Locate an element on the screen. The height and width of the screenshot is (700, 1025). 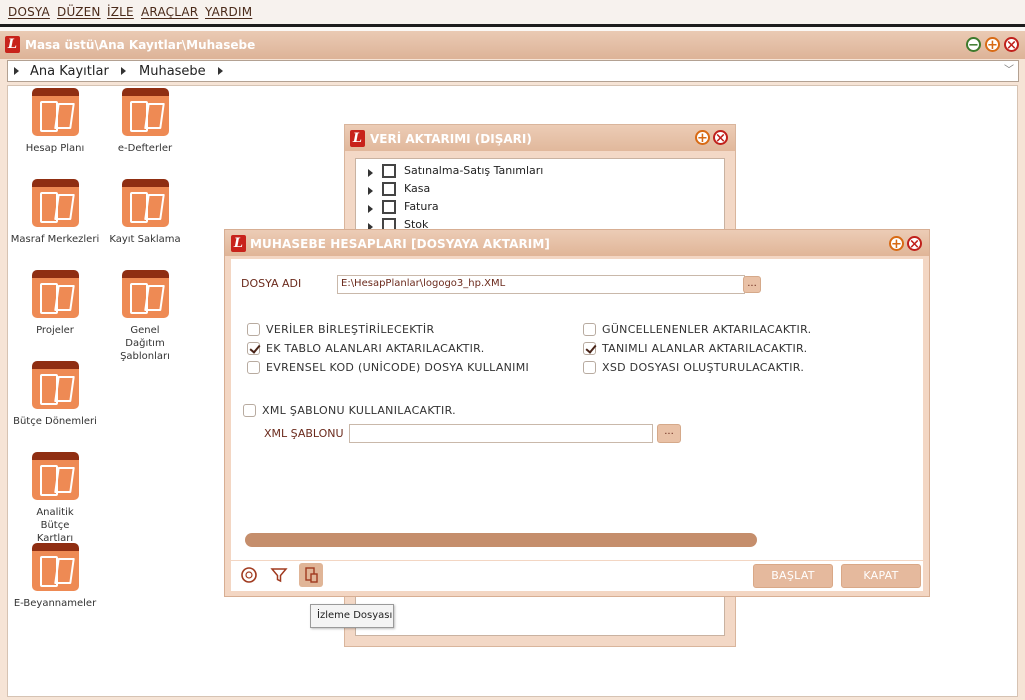
tooltip: İzleme Dosyası is located at coordinates (352, 616).